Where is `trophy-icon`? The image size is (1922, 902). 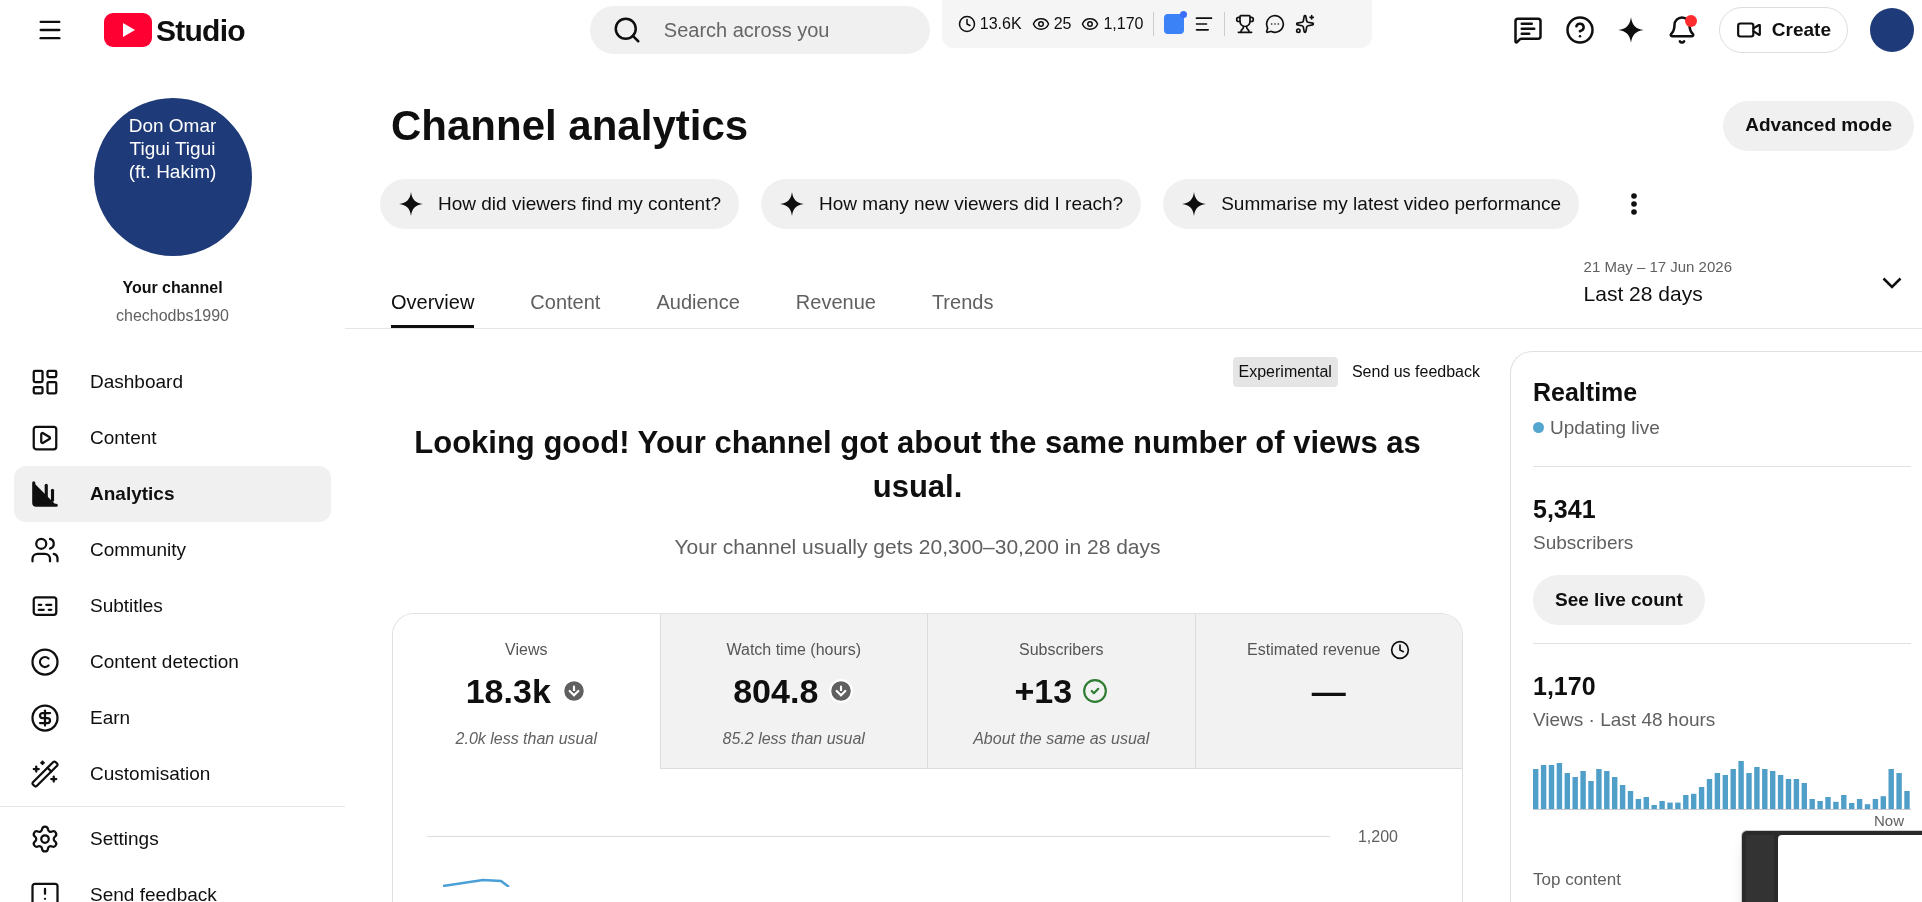 trophy-icon is located at coordinates (1245, 24).